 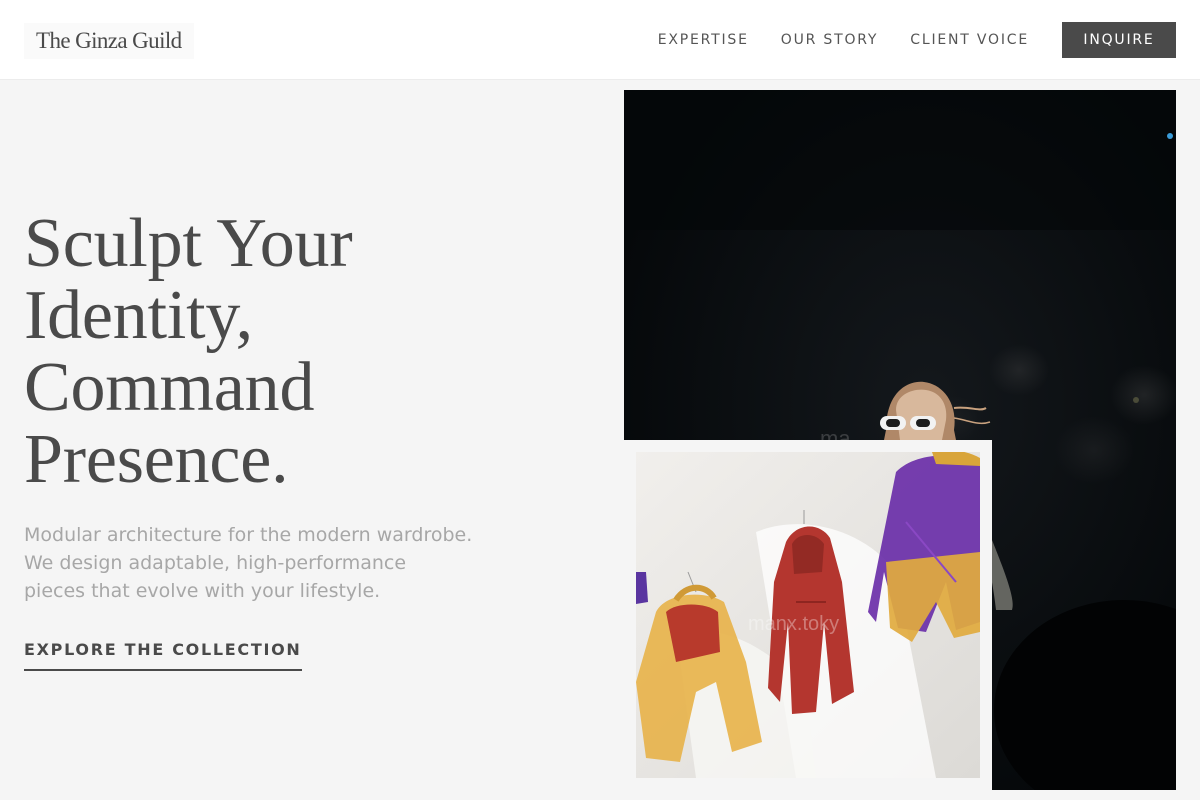 What do you see at coordinates (703, 40) in the screenshot?
I see `nav-link-expertise: EXPERTISE` at bounding box center [703, 40].